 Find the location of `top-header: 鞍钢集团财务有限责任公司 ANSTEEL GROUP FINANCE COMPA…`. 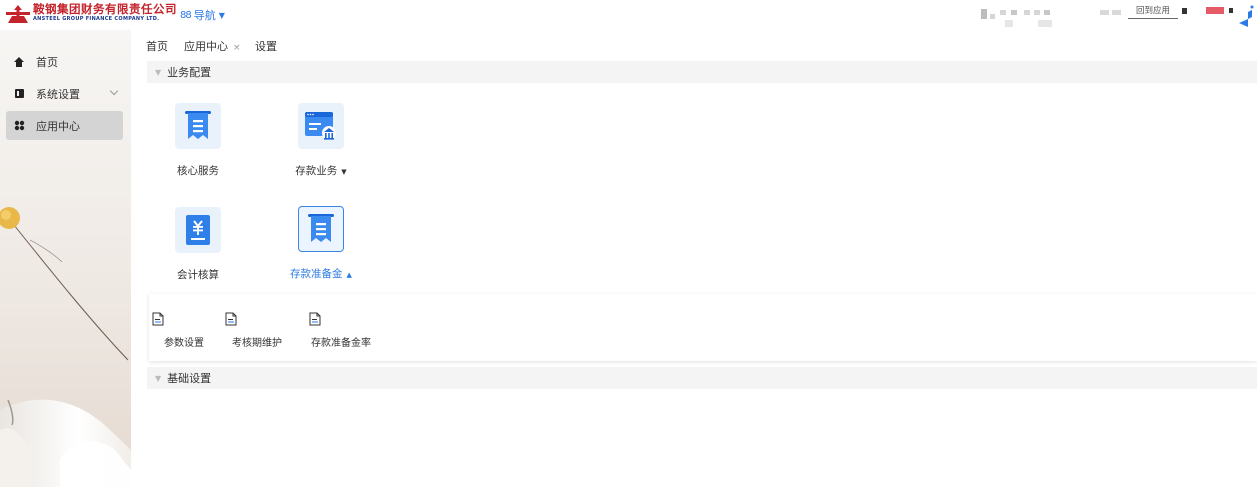

top-header: 鞍钢集团财务有限责任公司 ANSTEEL GROUP FINANCE COMPA… is located at coordinates (628, 15).